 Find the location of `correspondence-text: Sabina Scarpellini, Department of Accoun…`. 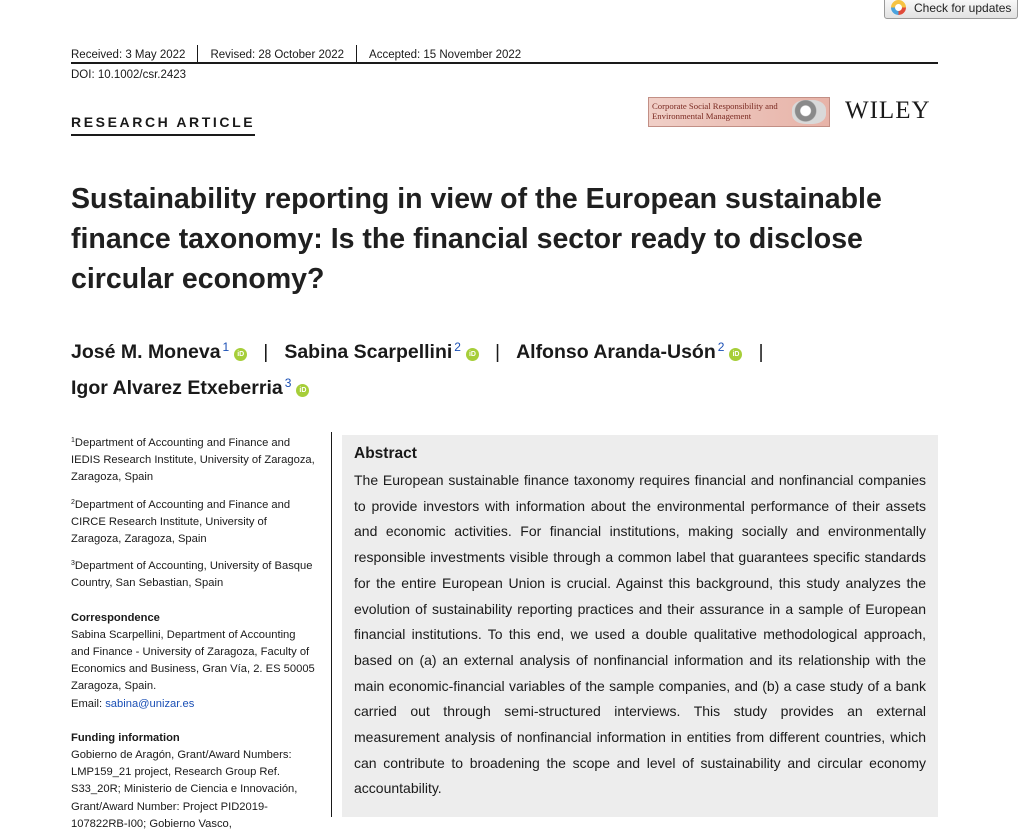

correspondence-text: Sabina Scarpellini, Department of Accoun… is located at coordinates (193, 660).